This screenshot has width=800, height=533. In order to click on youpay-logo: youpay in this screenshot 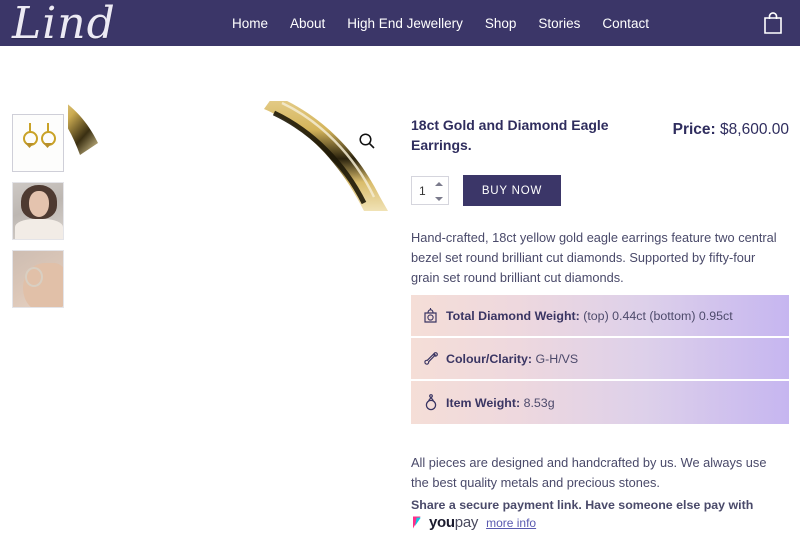, I will do `click(444, 522)`.